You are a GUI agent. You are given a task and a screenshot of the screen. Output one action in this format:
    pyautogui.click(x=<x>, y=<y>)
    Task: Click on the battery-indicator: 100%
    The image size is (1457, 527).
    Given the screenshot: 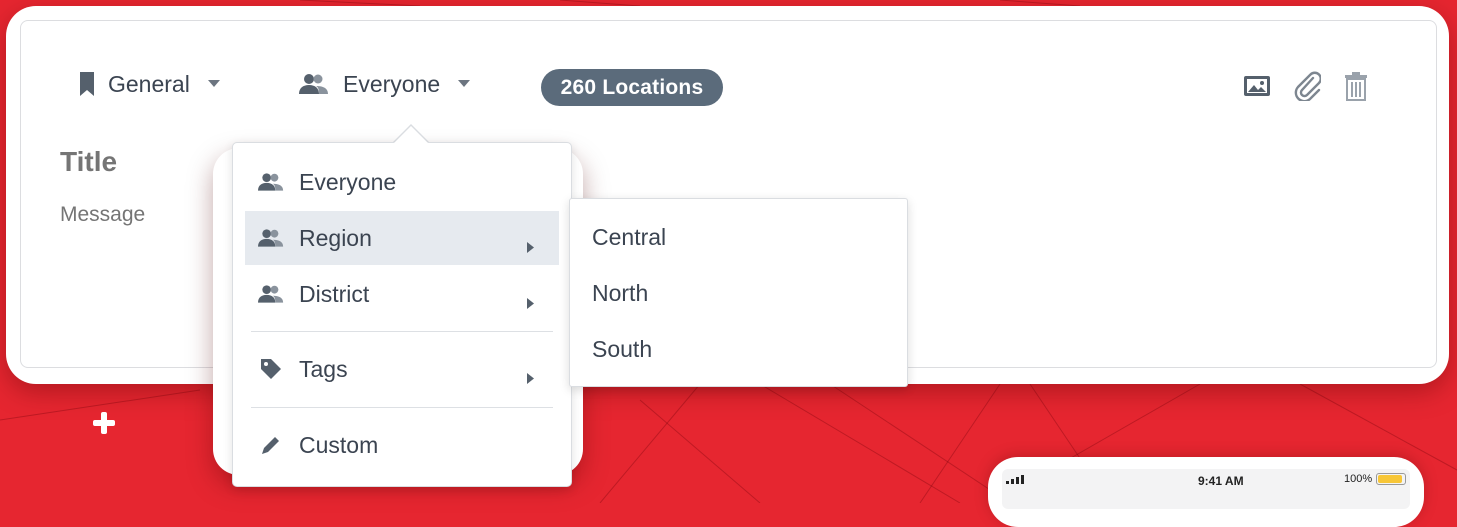 What is the action you would take?
    pyautogui.click(x=1375, y=479)
    